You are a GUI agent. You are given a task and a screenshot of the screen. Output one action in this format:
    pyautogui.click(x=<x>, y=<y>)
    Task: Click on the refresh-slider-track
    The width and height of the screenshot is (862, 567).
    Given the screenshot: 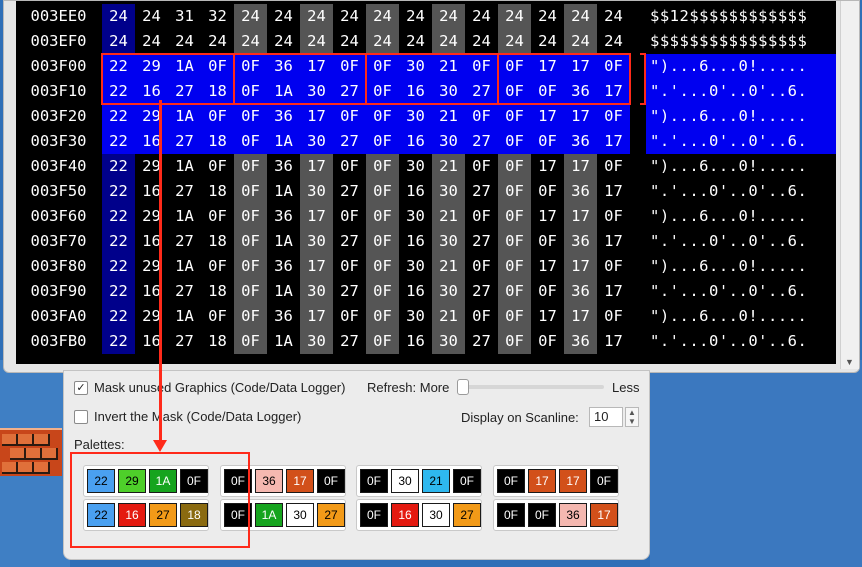 What is the action you would take?
    pyautogui.click(x=533, y=387)
    